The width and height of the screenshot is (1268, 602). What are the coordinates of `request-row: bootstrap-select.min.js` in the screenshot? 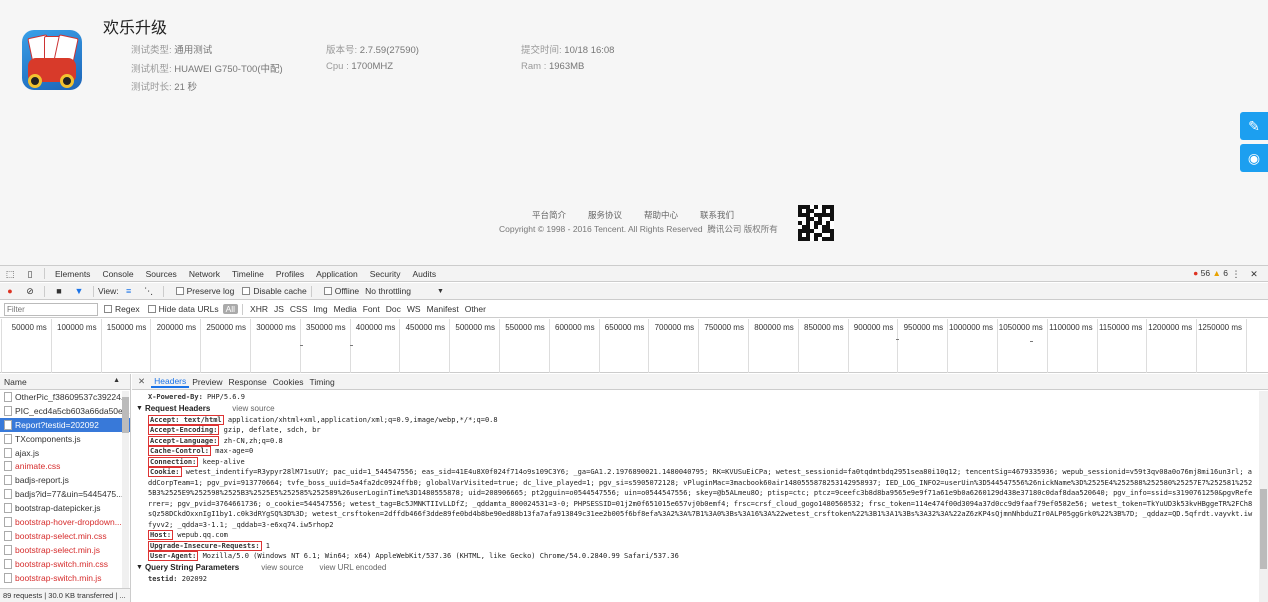 It's located at (65, 550).